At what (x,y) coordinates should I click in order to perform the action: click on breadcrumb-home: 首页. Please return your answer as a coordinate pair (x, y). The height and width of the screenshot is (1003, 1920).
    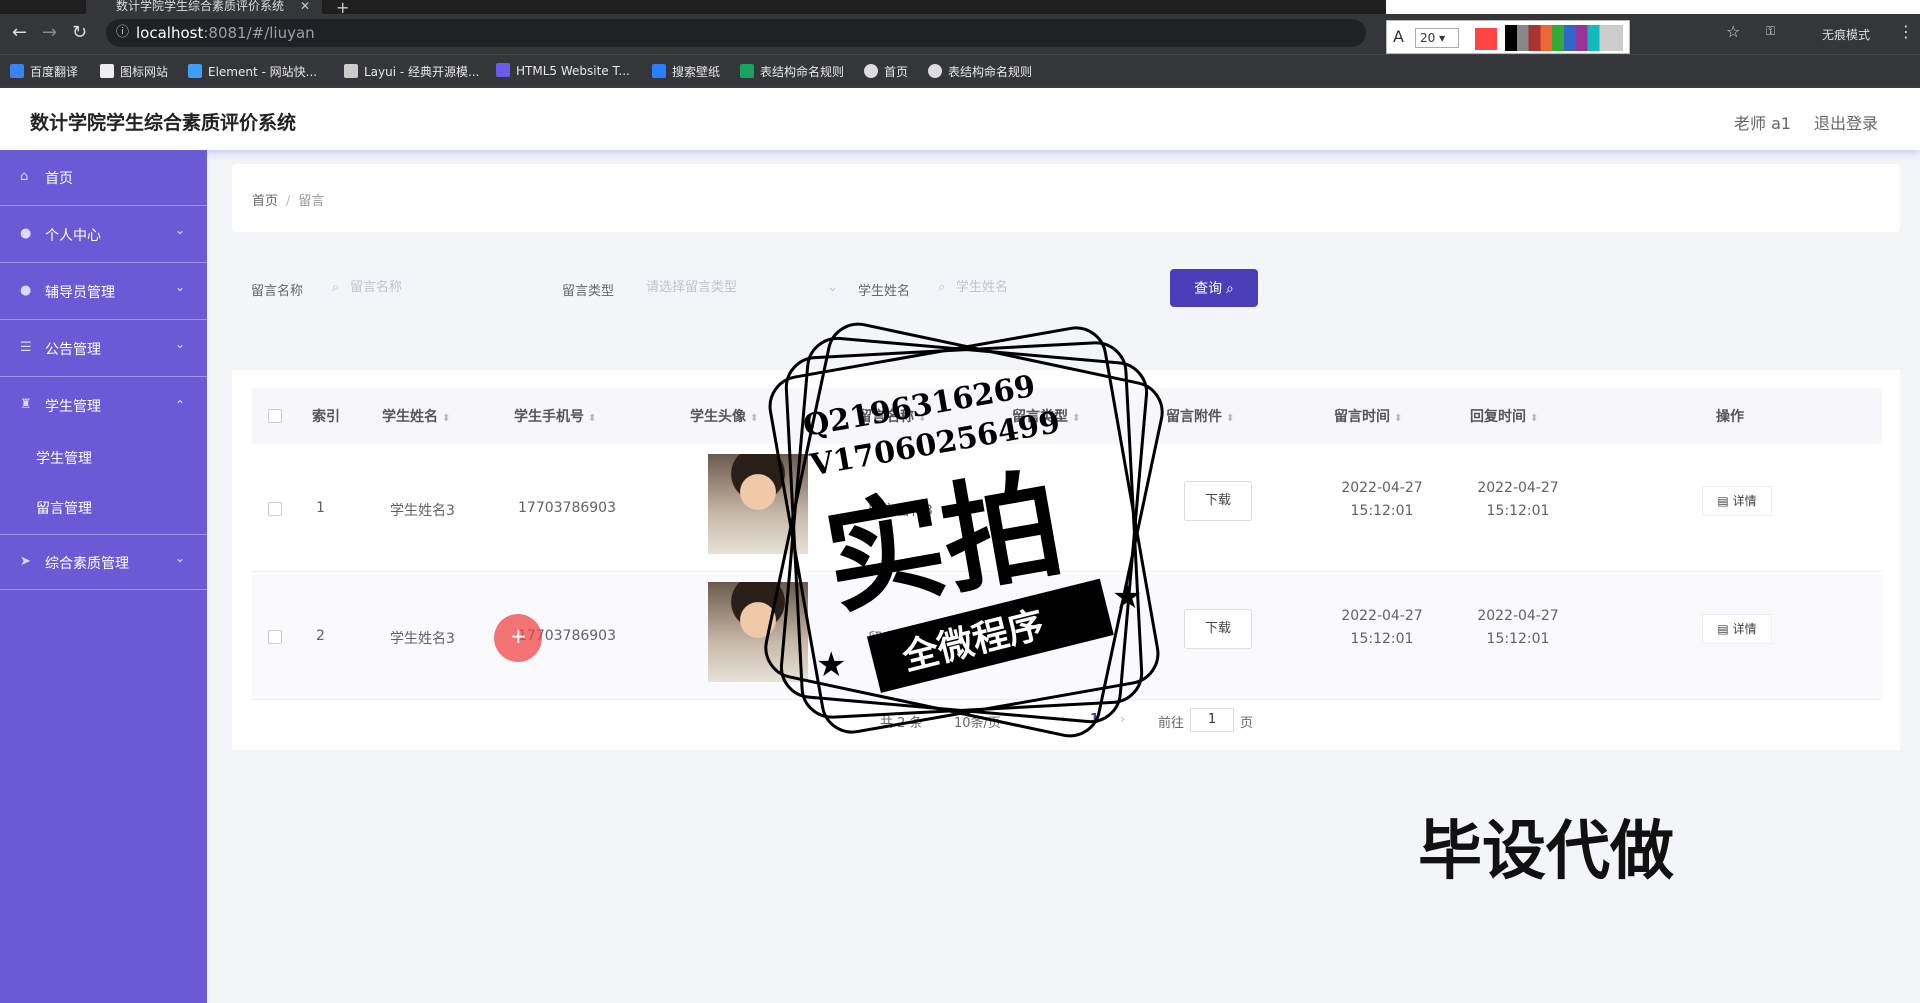
    Looking at the image, I should click on (265, 201).